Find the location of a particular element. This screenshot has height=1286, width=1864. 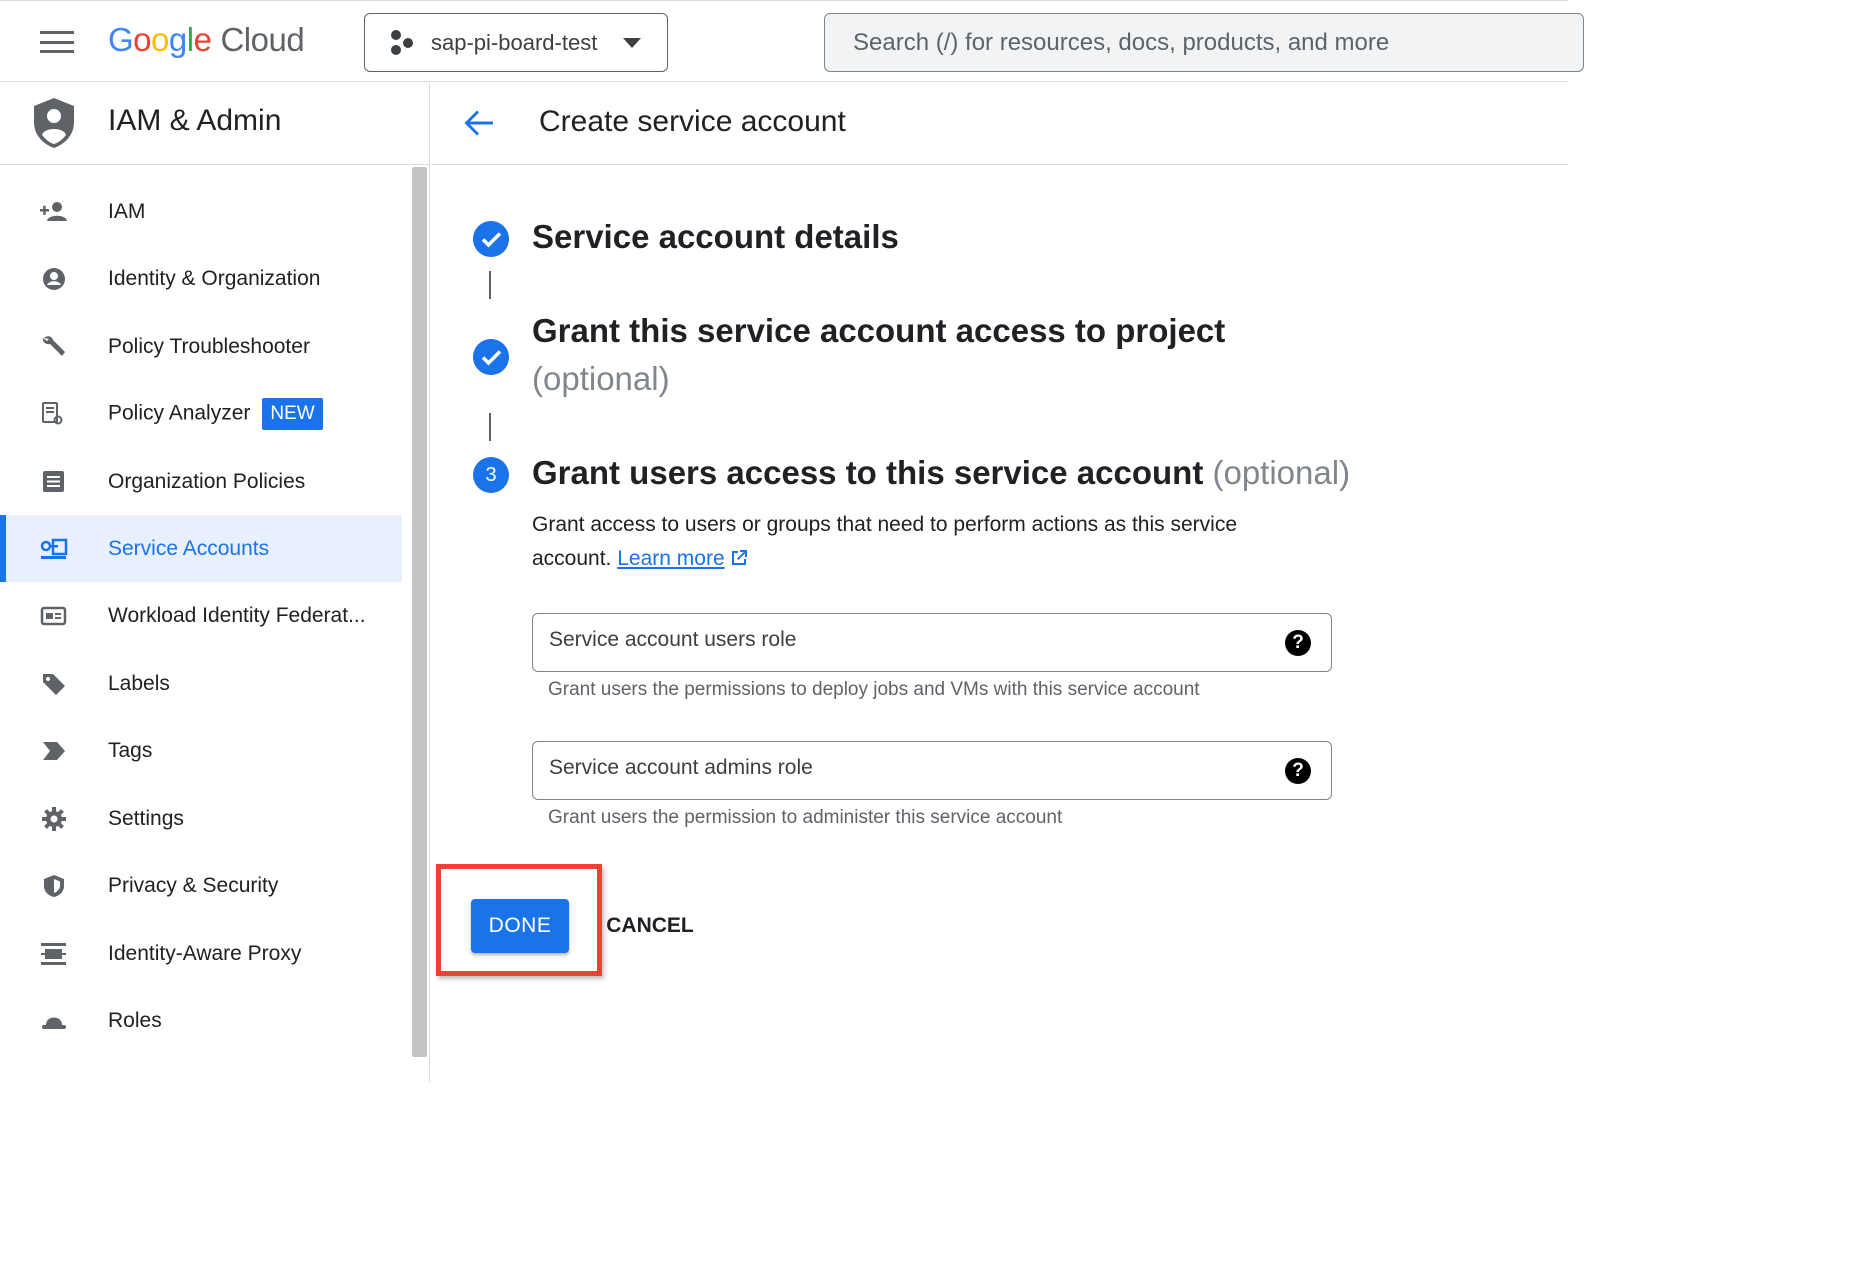

sidebar-item-label: Privacy & Security is located at coordinates (193, 885).